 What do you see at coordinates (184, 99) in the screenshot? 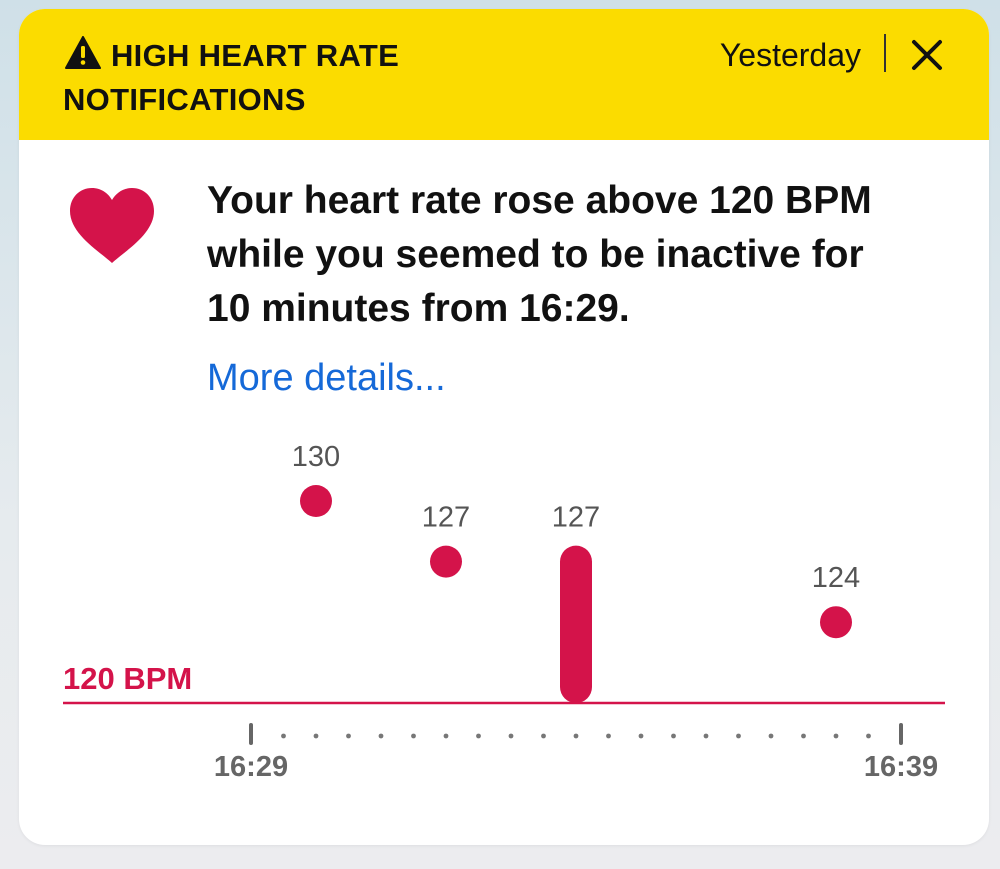
I see `title-line-2: NOTIFICATIONS` at bounding box center [184, 99].